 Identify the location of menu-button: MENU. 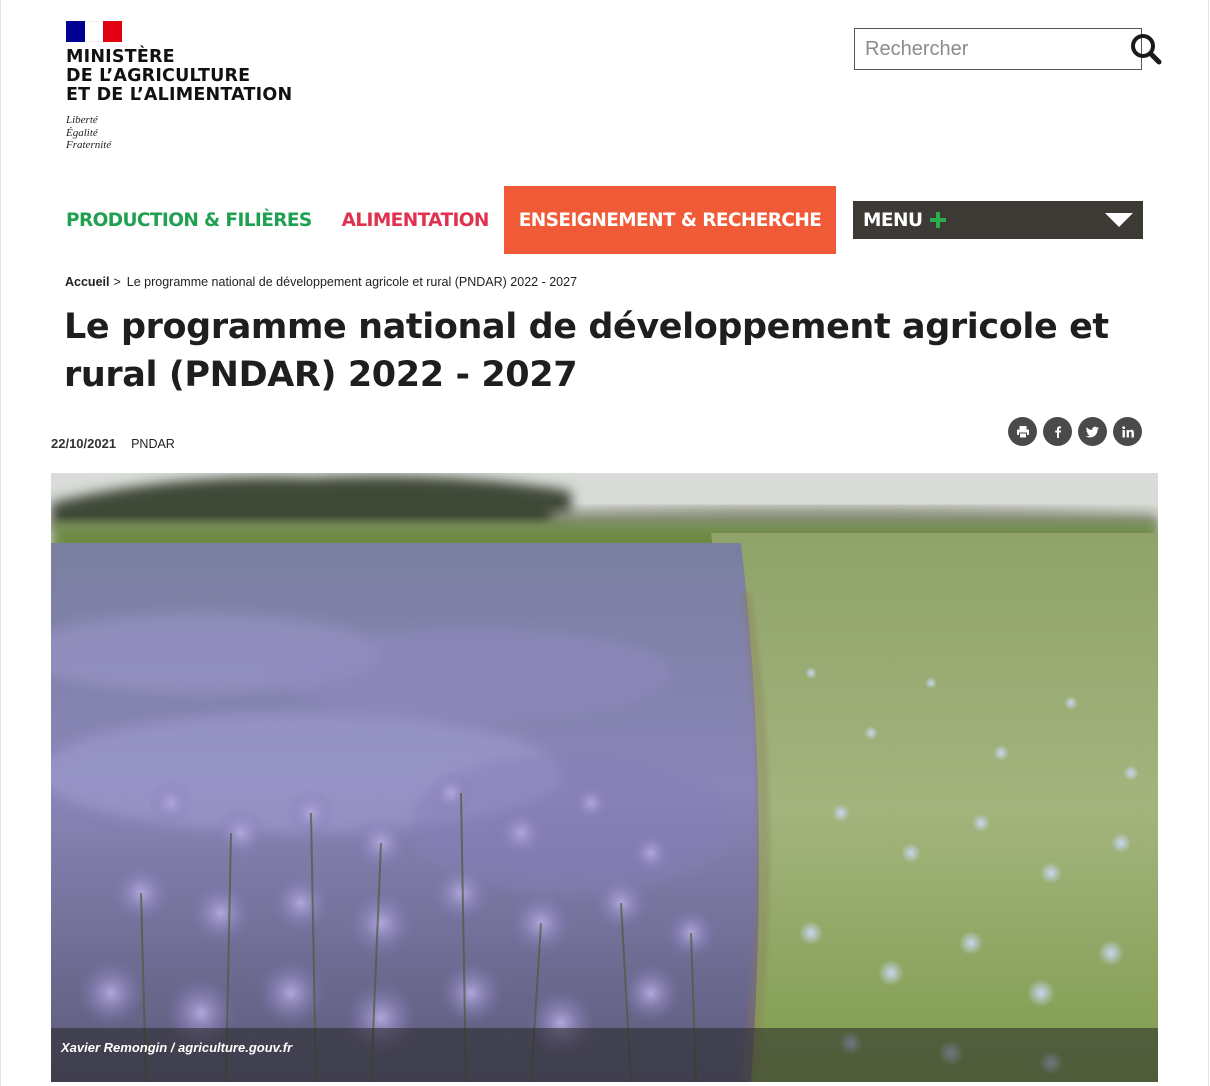
(998, 220).